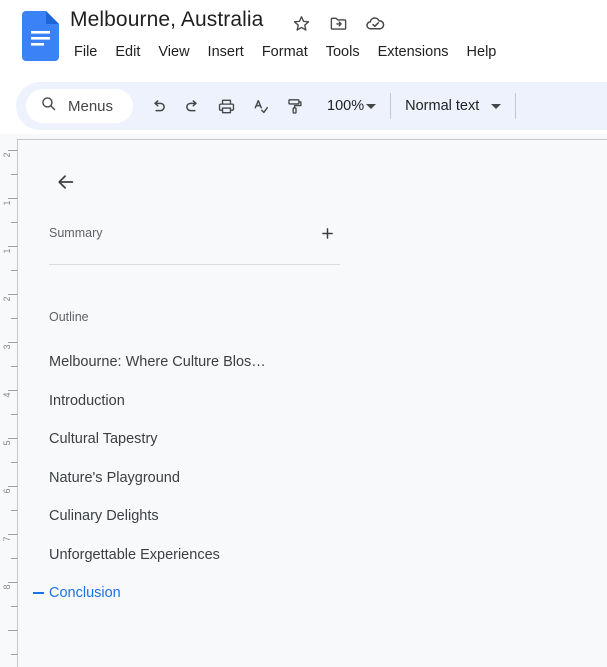 Image resolution: width=607 pixels, height=667 pixels. Describe the element at coordinates (173, 52) in the screenshot. I see `menu-item-view: View` at that location.